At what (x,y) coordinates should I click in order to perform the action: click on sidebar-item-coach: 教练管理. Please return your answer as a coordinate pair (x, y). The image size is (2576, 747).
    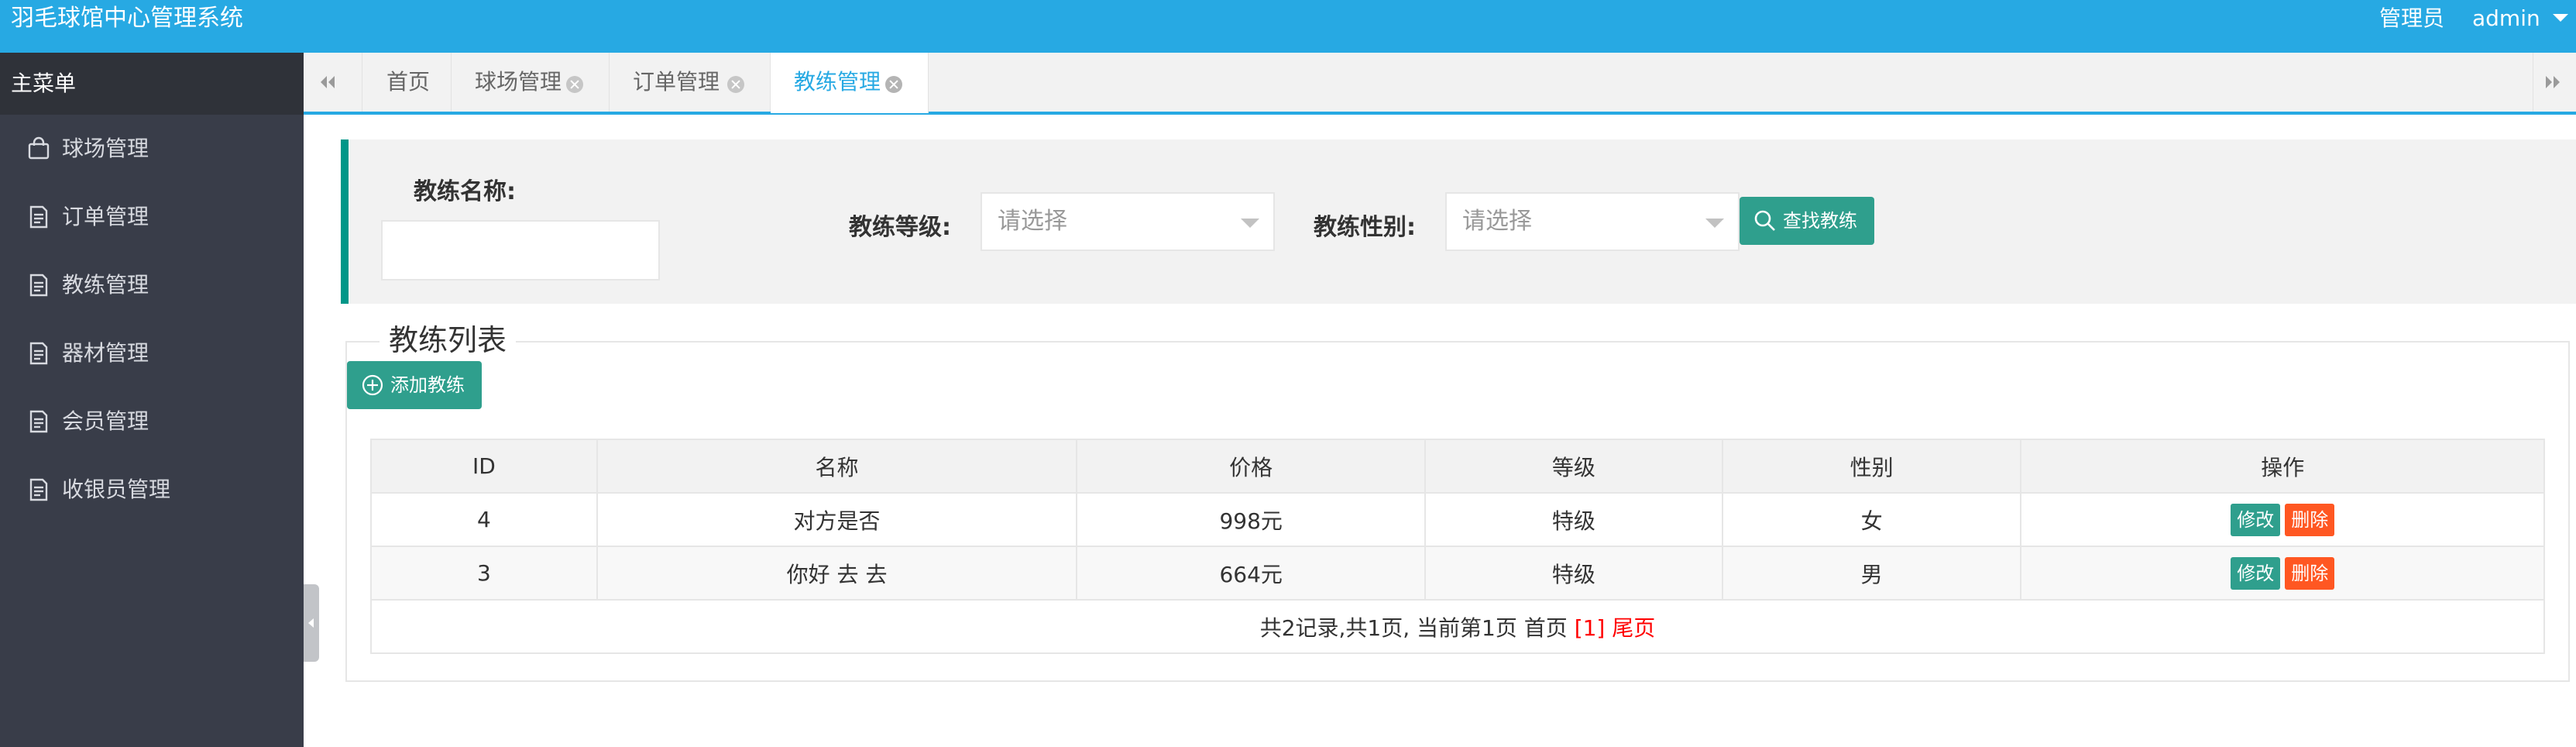
    Looking at the image, I should click on (152, 285).